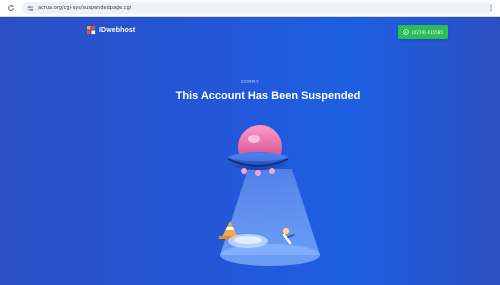 Image resolution: width=500 pixels, height=285 pixels. I want to click on ufo-light, so click(244, 171).